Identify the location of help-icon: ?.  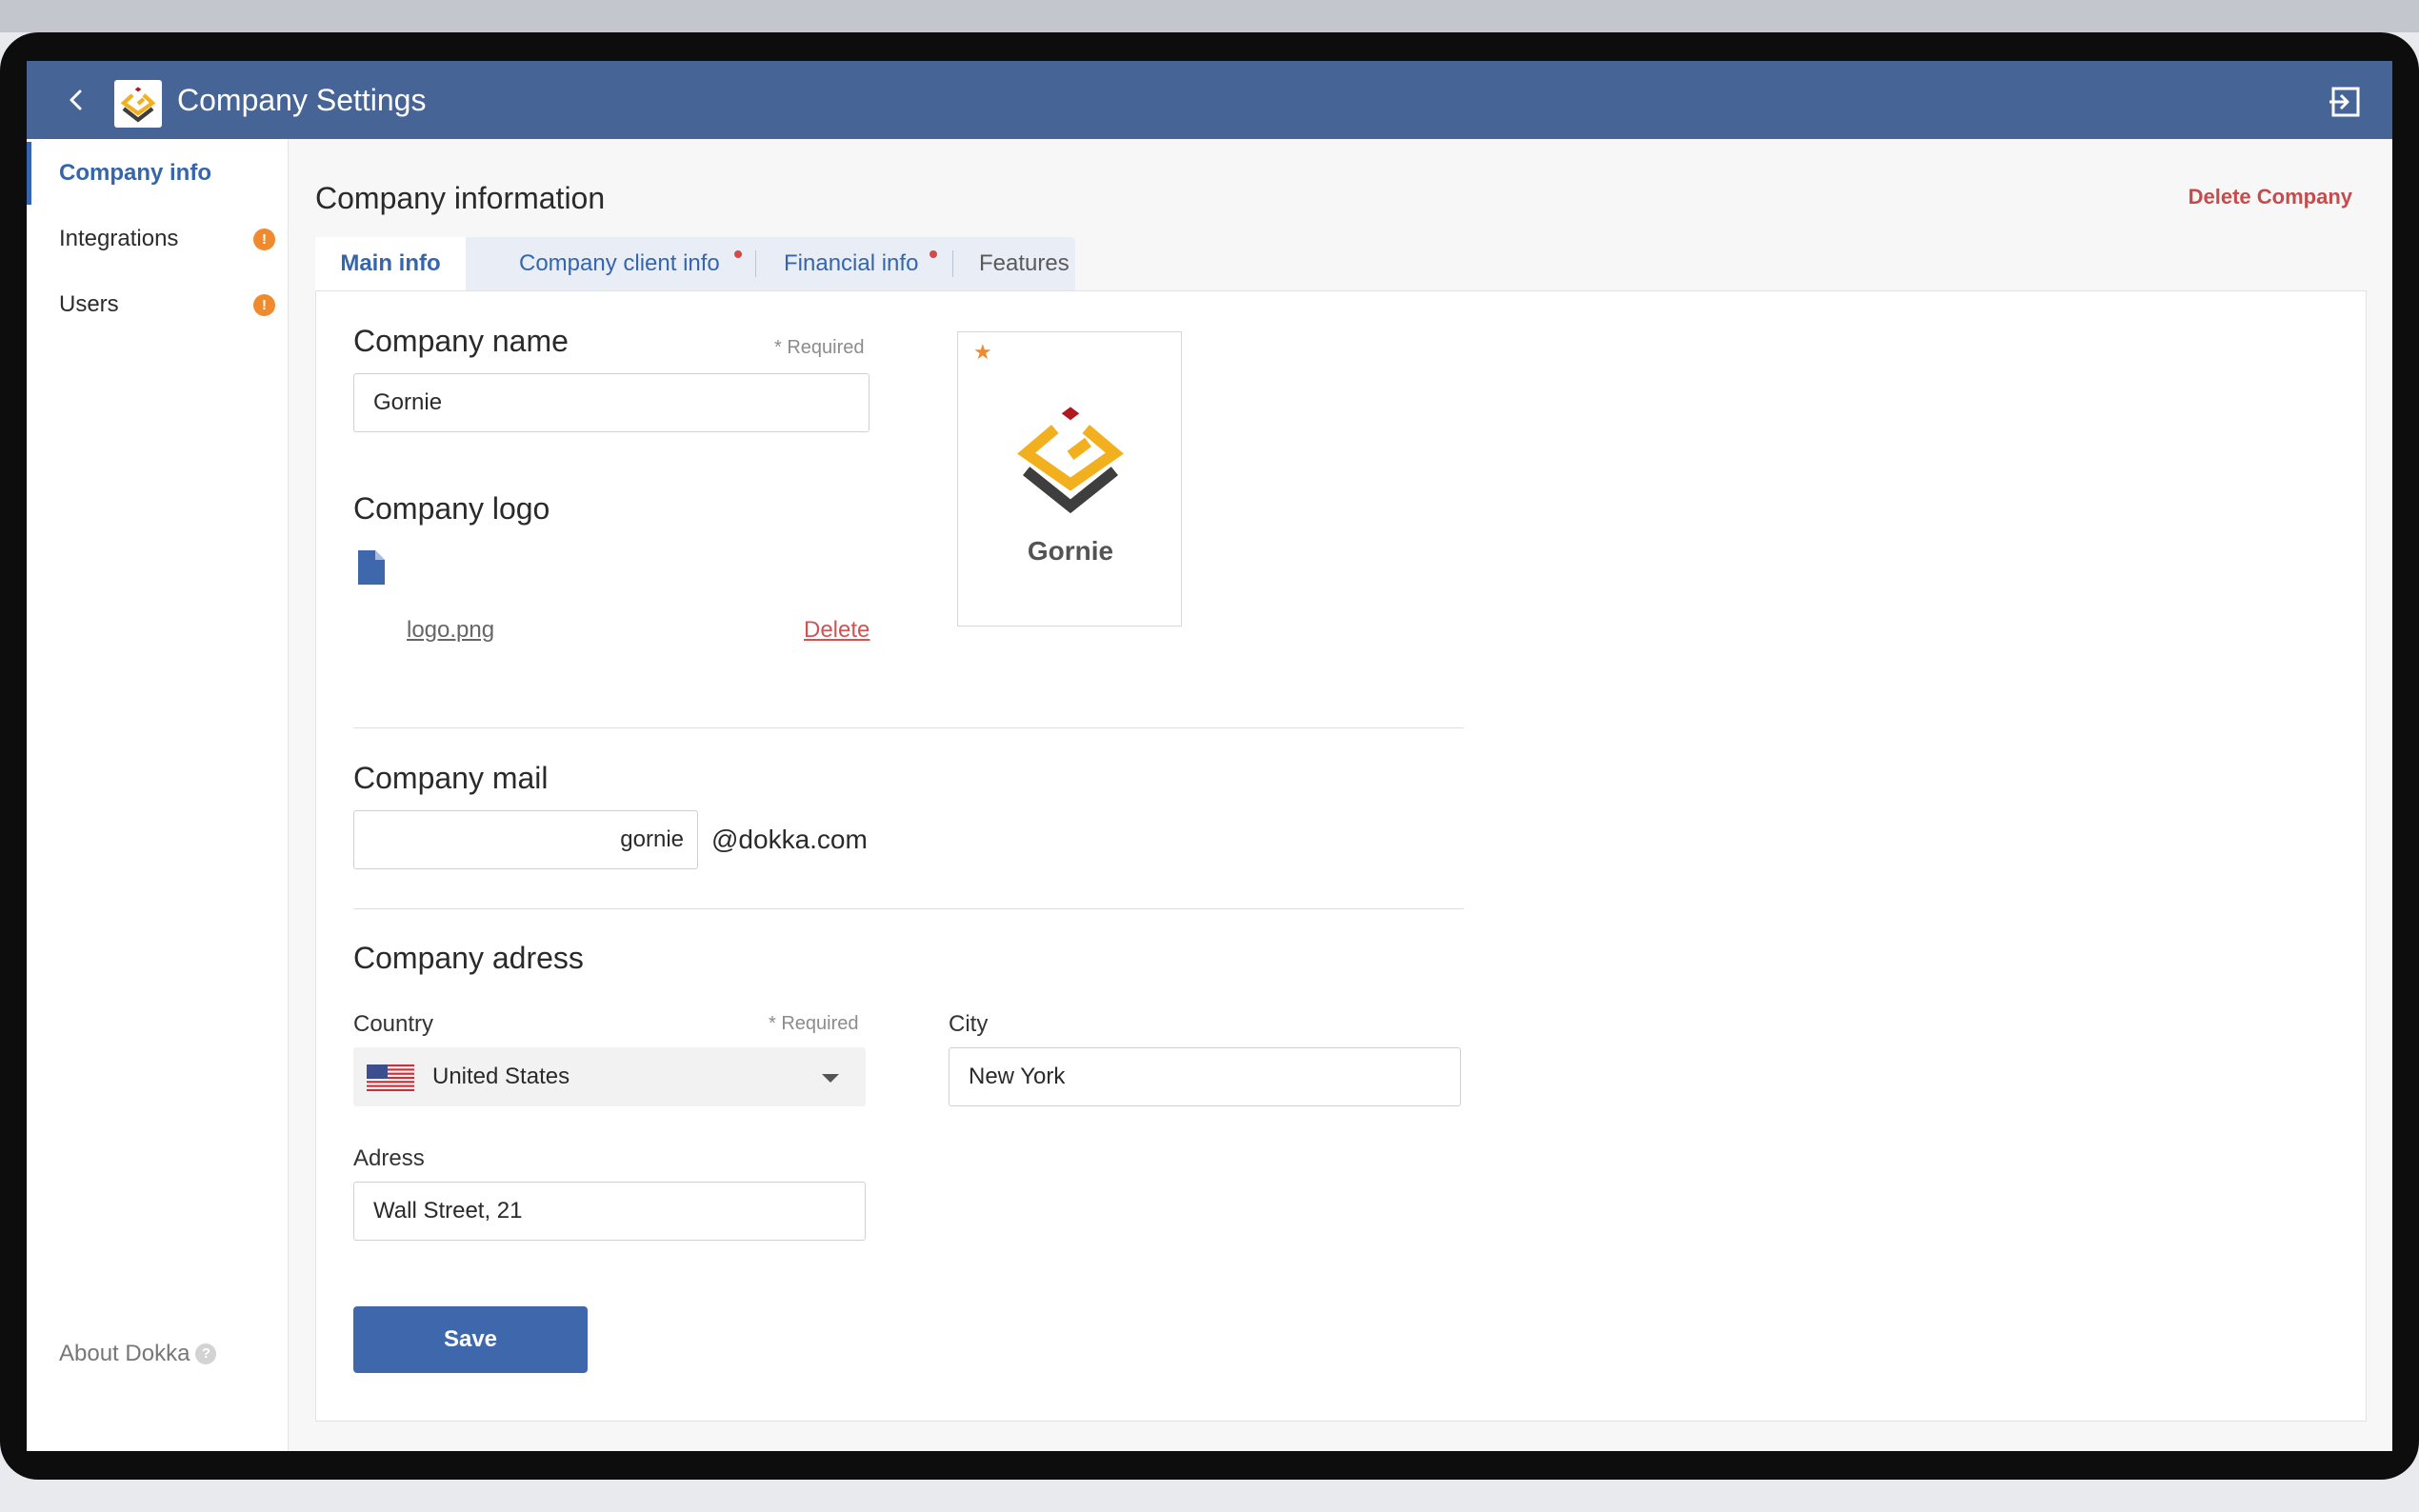
(206, 1353).